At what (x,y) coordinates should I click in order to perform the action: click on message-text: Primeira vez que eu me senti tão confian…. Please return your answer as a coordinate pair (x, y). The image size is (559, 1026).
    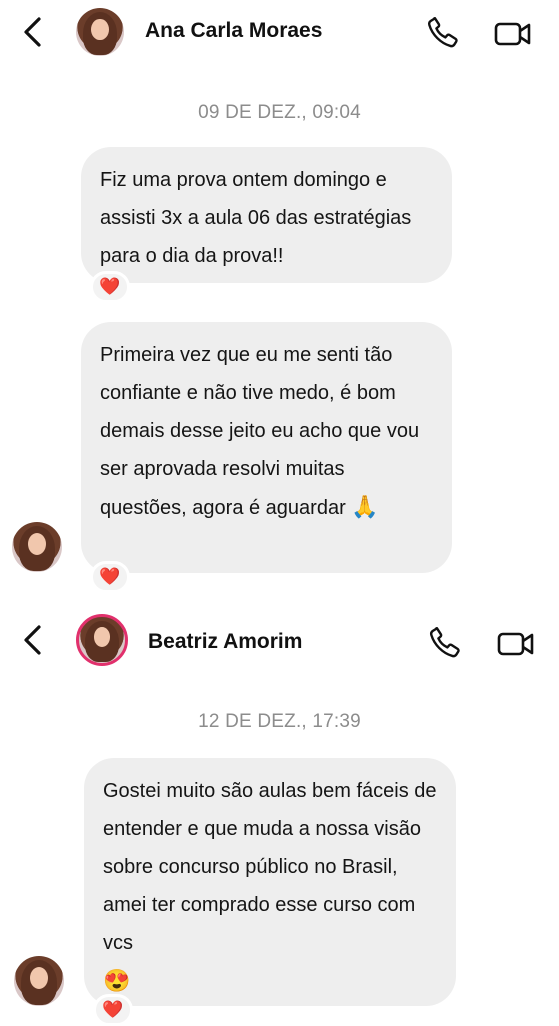
    Looking at the image, I should click on (260, 431).